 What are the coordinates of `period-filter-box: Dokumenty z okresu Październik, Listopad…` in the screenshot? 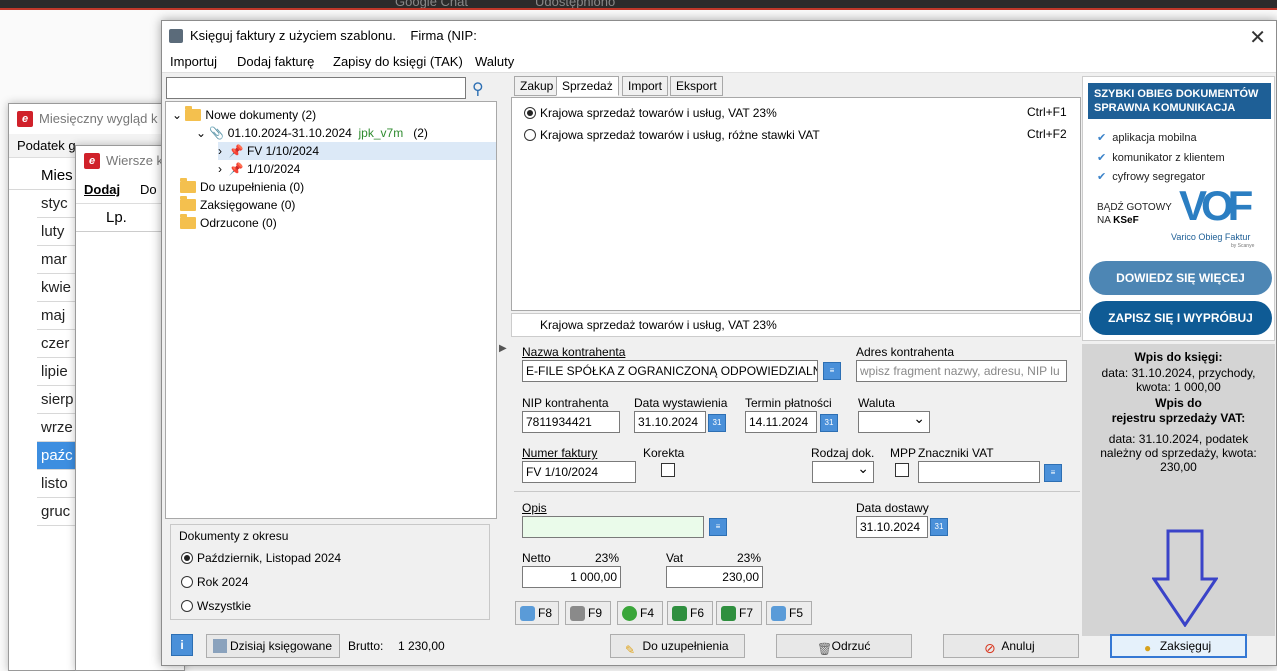 It's located at (330, 572).